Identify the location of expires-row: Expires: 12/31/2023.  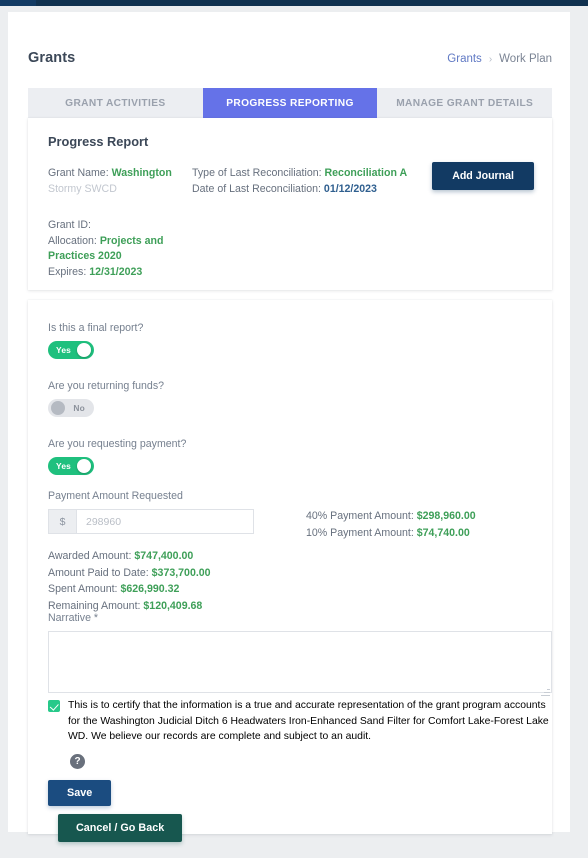
(118, 273).